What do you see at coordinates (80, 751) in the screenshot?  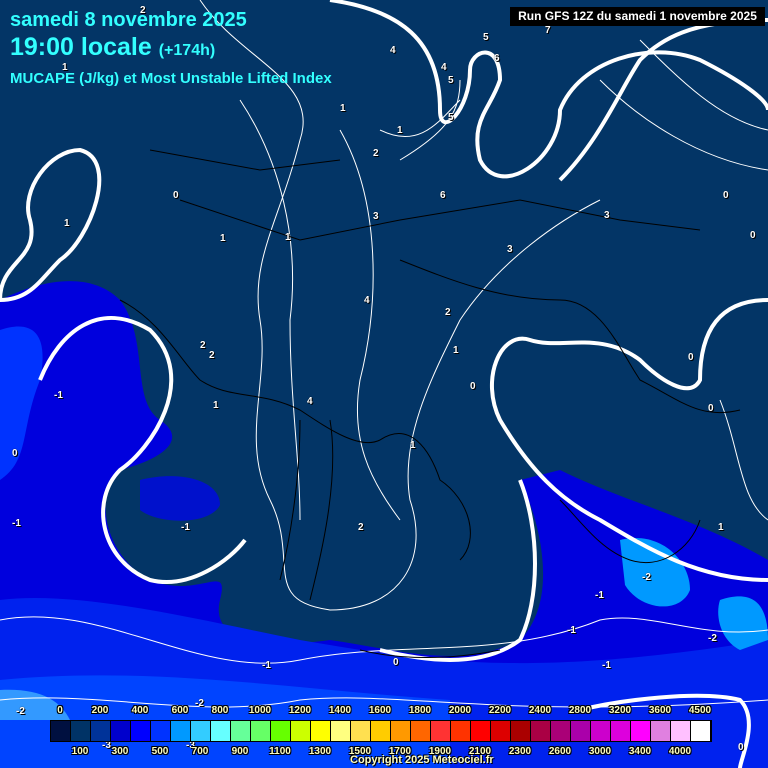 I see `legend-label: 100` at bounding box center [80, 751].